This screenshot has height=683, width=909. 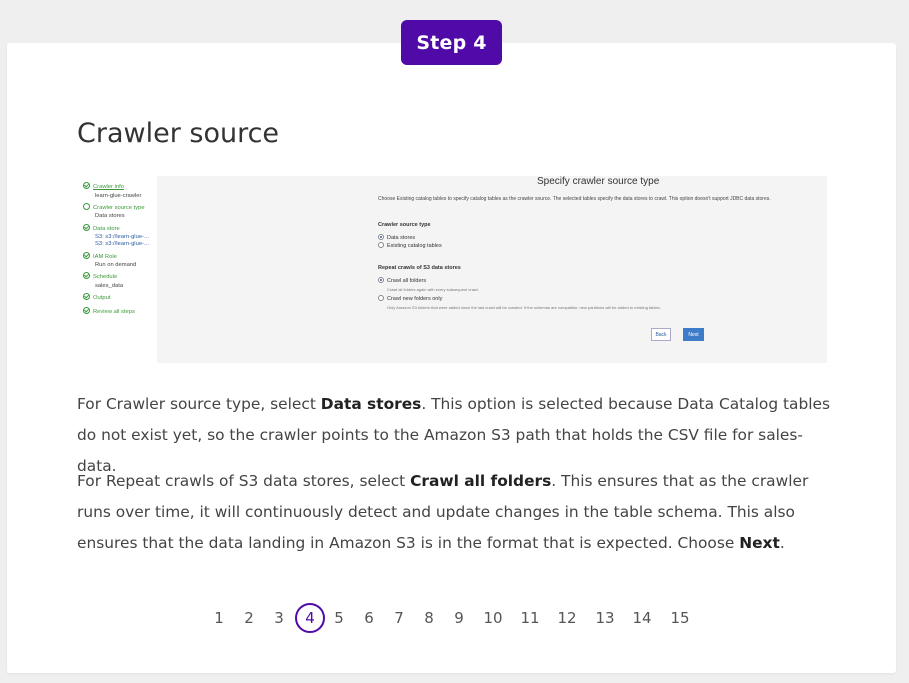 I want to click on wizard-nav-item: Data store, so click(x=101, y=228).